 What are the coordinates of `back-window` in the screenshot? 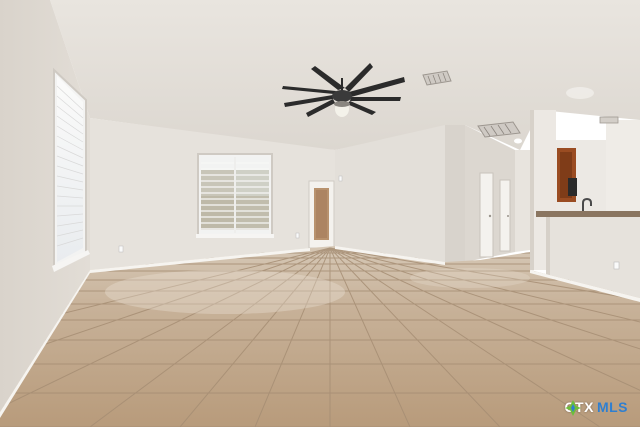 It's located at (235, 195).